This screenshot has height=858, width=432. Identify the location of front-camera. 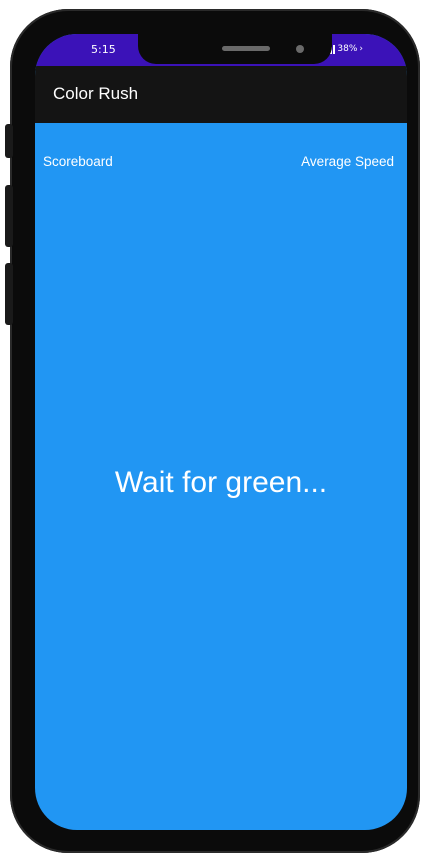
(300, 49).